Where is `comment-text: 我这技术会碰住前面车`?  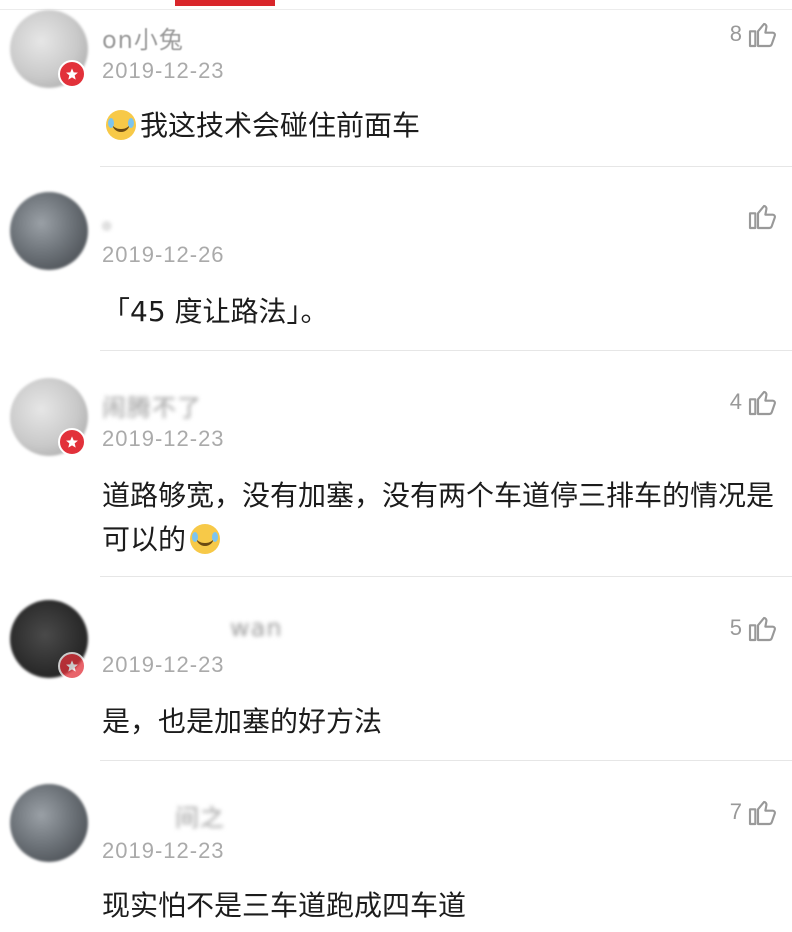
comment-text: 我这技术会碰住前面车 is located at coordinates (442, 126).